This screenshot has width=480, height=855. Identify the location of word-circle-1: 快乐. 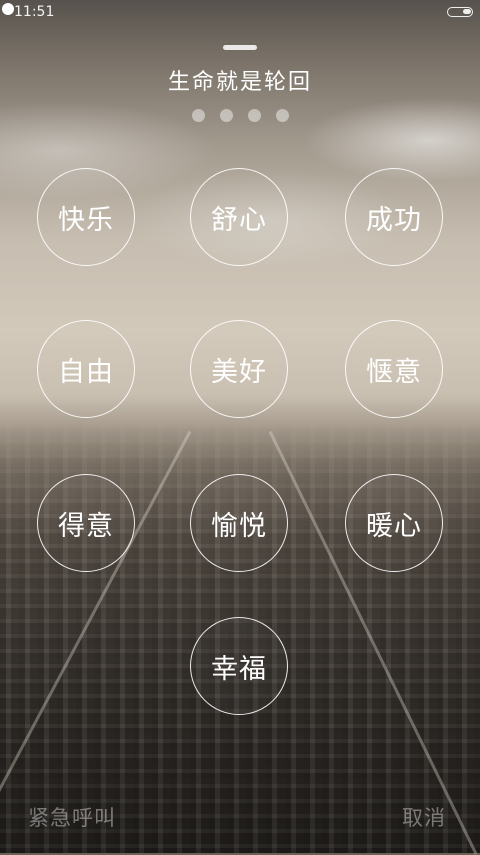
(86, 217).